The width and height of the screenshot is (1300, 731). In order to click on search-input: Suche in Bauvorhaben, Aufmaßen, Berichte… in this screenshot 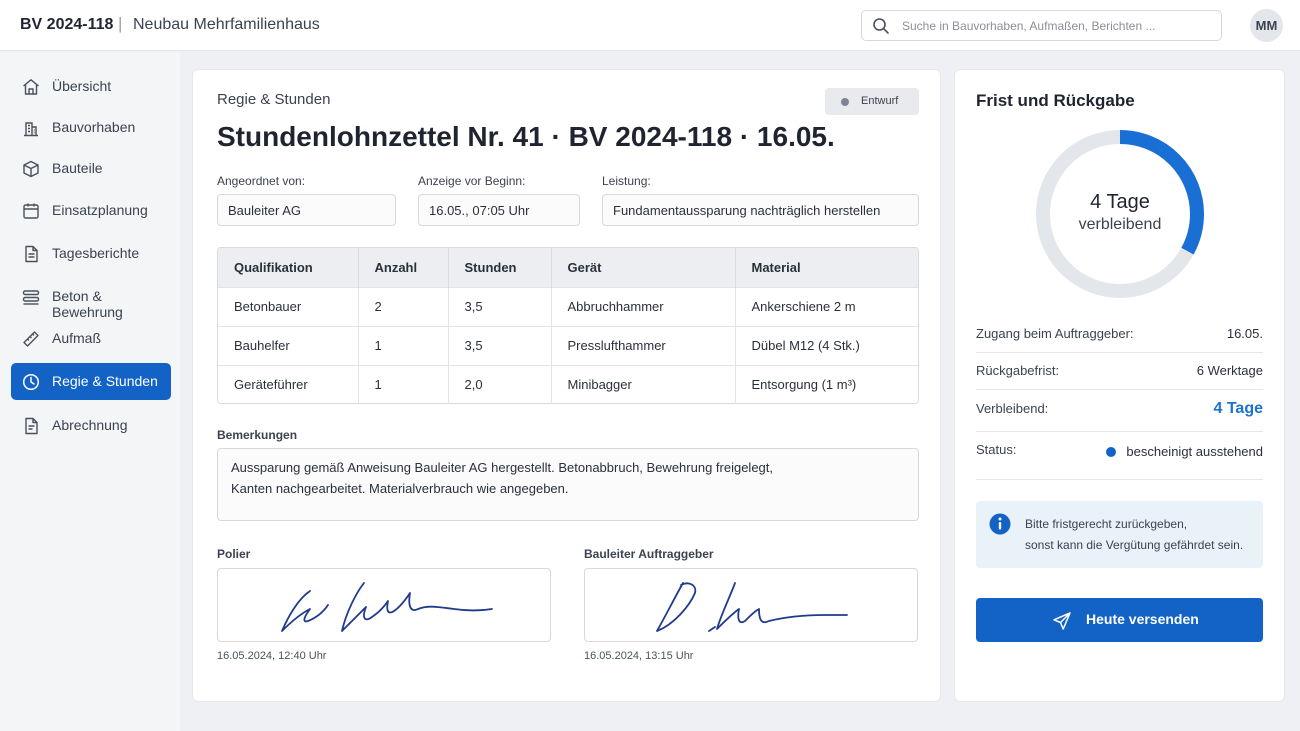, I will do `click(1041, 25)`.